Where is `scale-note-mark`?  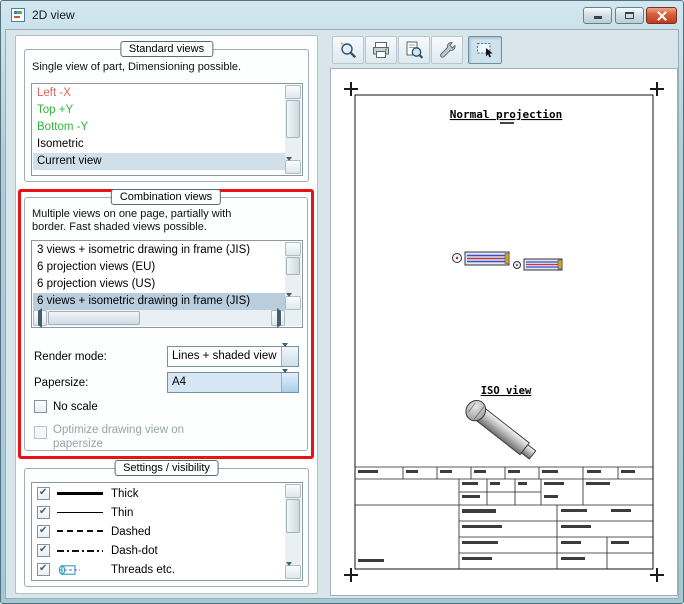
scale-note-mark is located at coordinates (507, 123).